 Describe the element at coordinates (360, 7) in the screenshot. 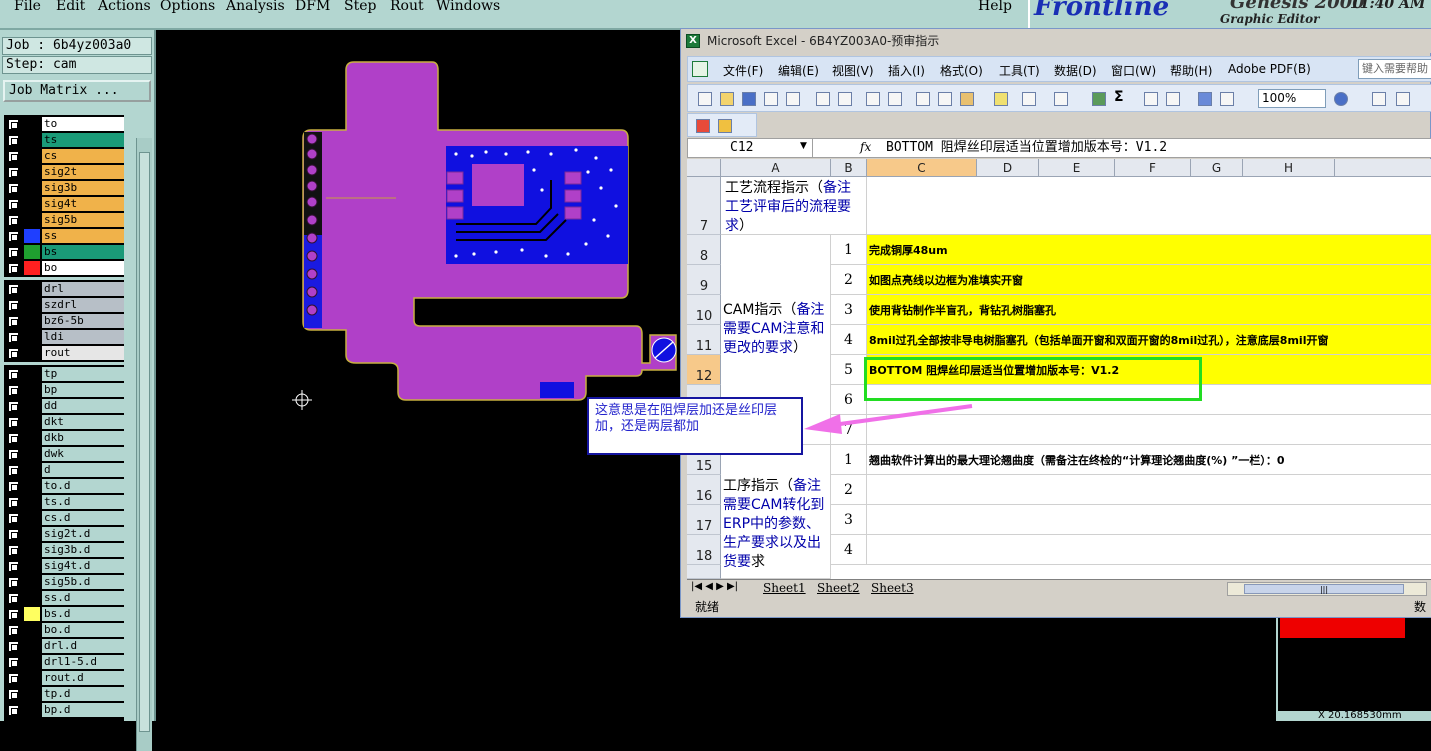

I see `menu-step: Step` at that location.